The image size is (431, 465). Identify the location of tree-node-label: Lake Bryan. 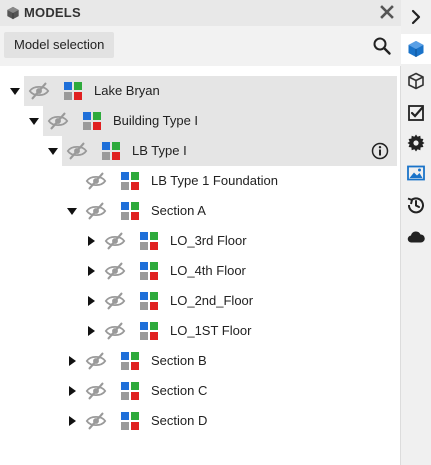
(127, 90).